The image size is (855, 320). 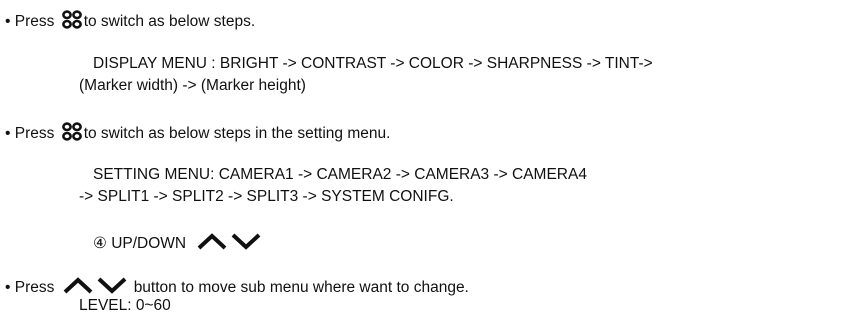 What do you see at coordinates (140, 243) in the screenshot?
I see `updown-label: ④ UP/DOWN` at bounding box center [140, 243].